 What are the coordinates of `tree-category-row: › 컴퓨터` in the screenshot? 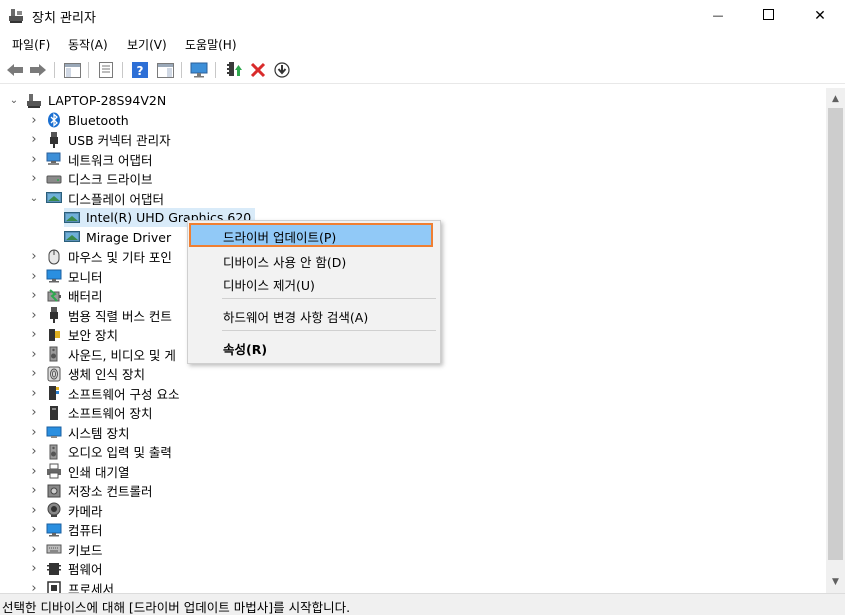 It's located at (65, 529).